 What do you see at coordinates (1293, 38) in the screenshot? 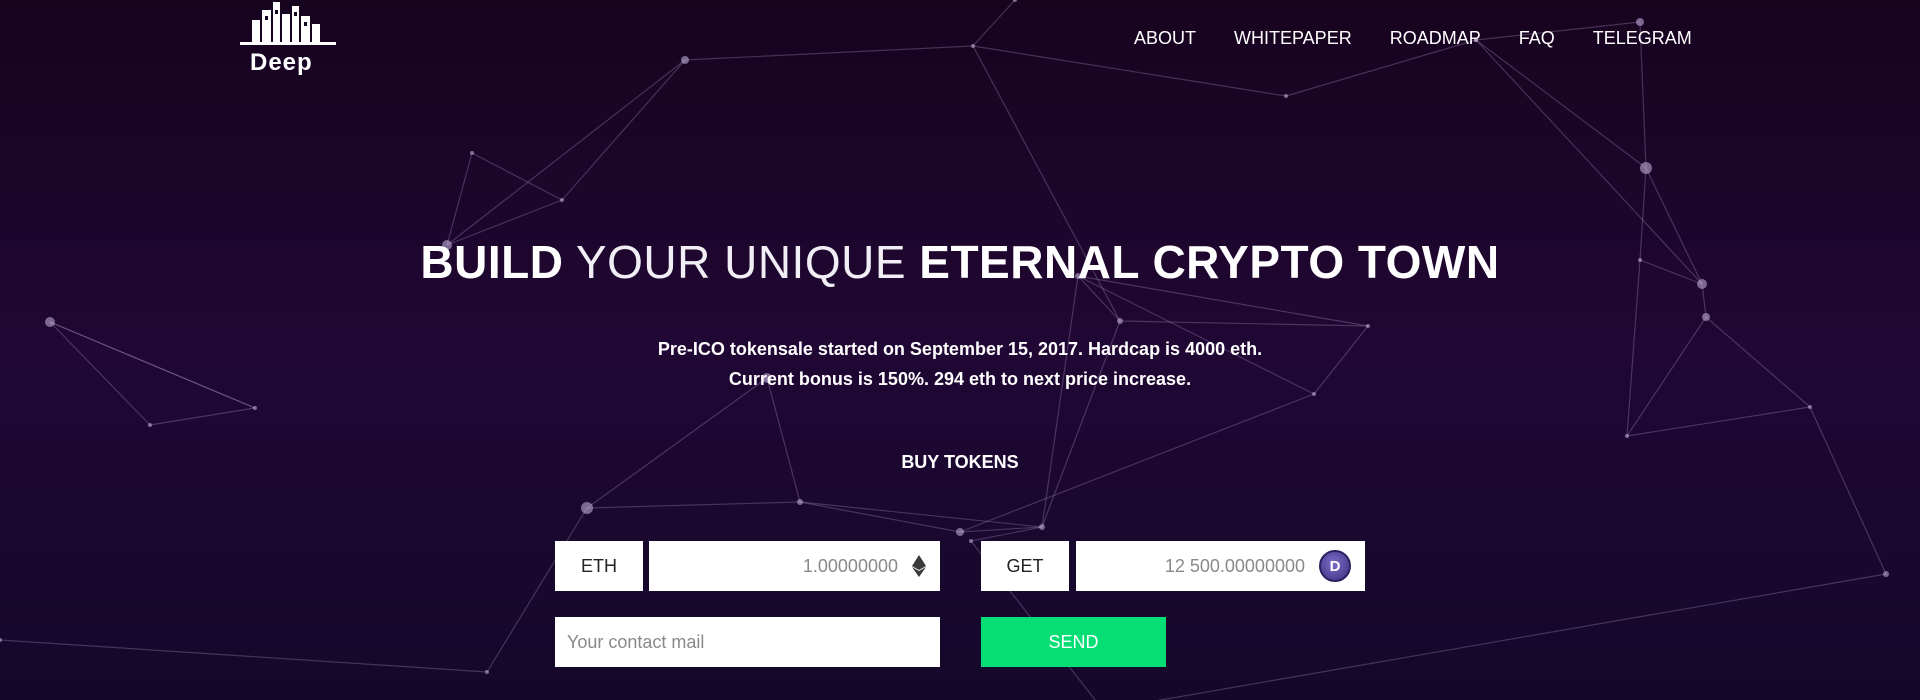
I see `nav-whitepaper: WHITEPAPER` at bounding box center [1293, 38].